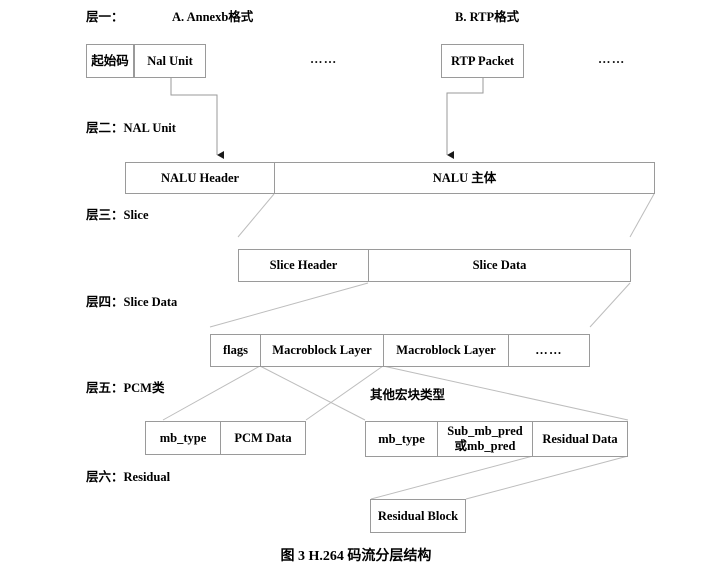 The width and height of the screenshot is (712, 579). Describe the element at coordinates (303, 265) in the screenshot. I see `box-slice-header: Slice Header` at that location.